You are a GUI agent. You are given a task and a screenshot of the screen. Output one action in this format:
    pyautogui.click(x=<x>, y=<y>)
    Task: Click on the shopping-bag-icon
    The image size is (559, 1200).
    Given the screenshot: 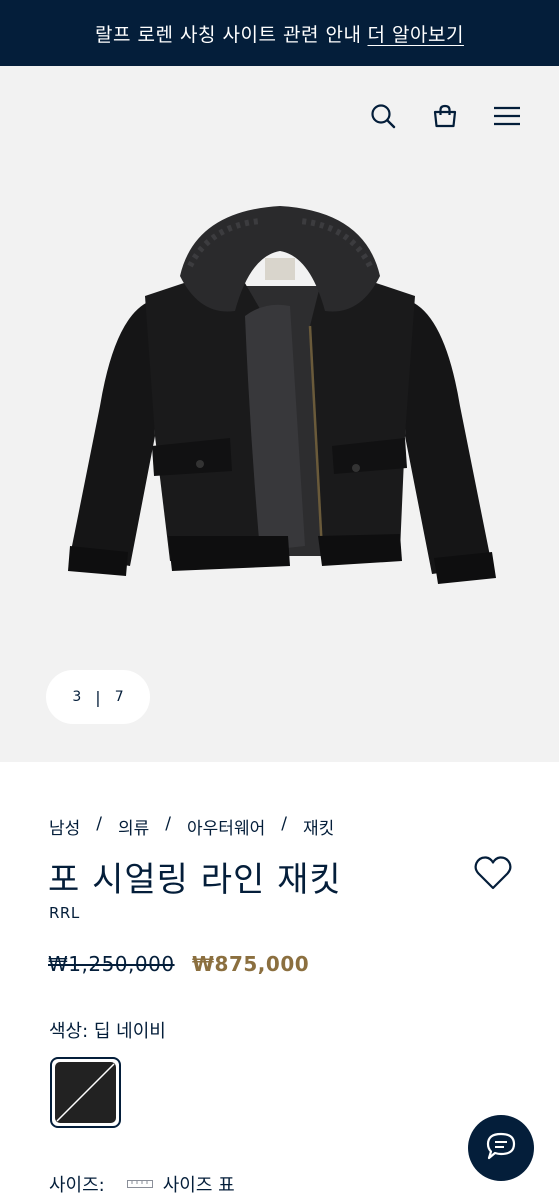 What is the action you would take?
    pyautogui.click(x=445, y=116)
    